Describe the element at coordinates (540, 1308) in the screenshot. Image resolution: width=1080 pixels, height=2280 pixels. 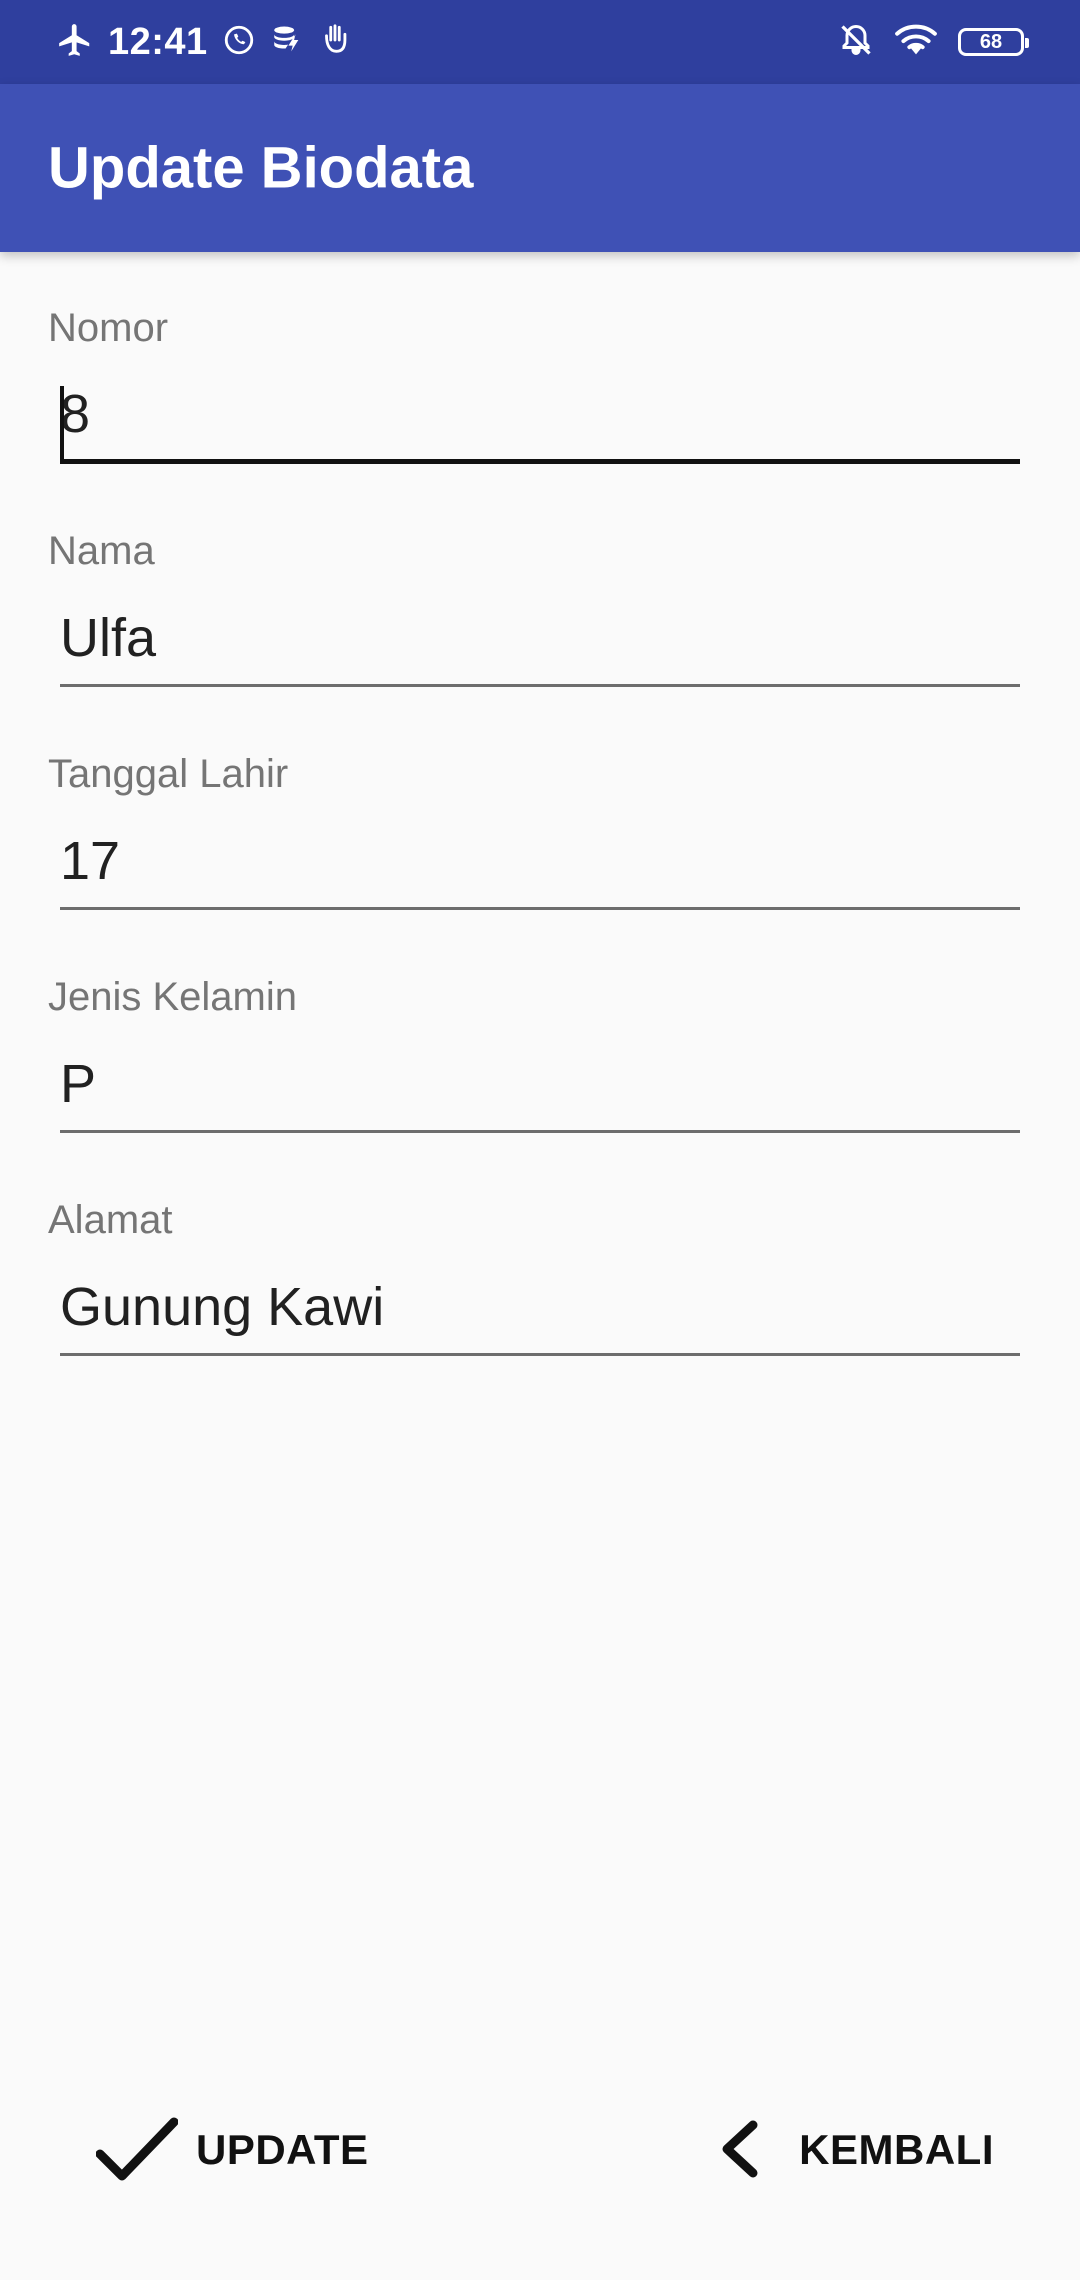
I see `alamat-input` at that location.